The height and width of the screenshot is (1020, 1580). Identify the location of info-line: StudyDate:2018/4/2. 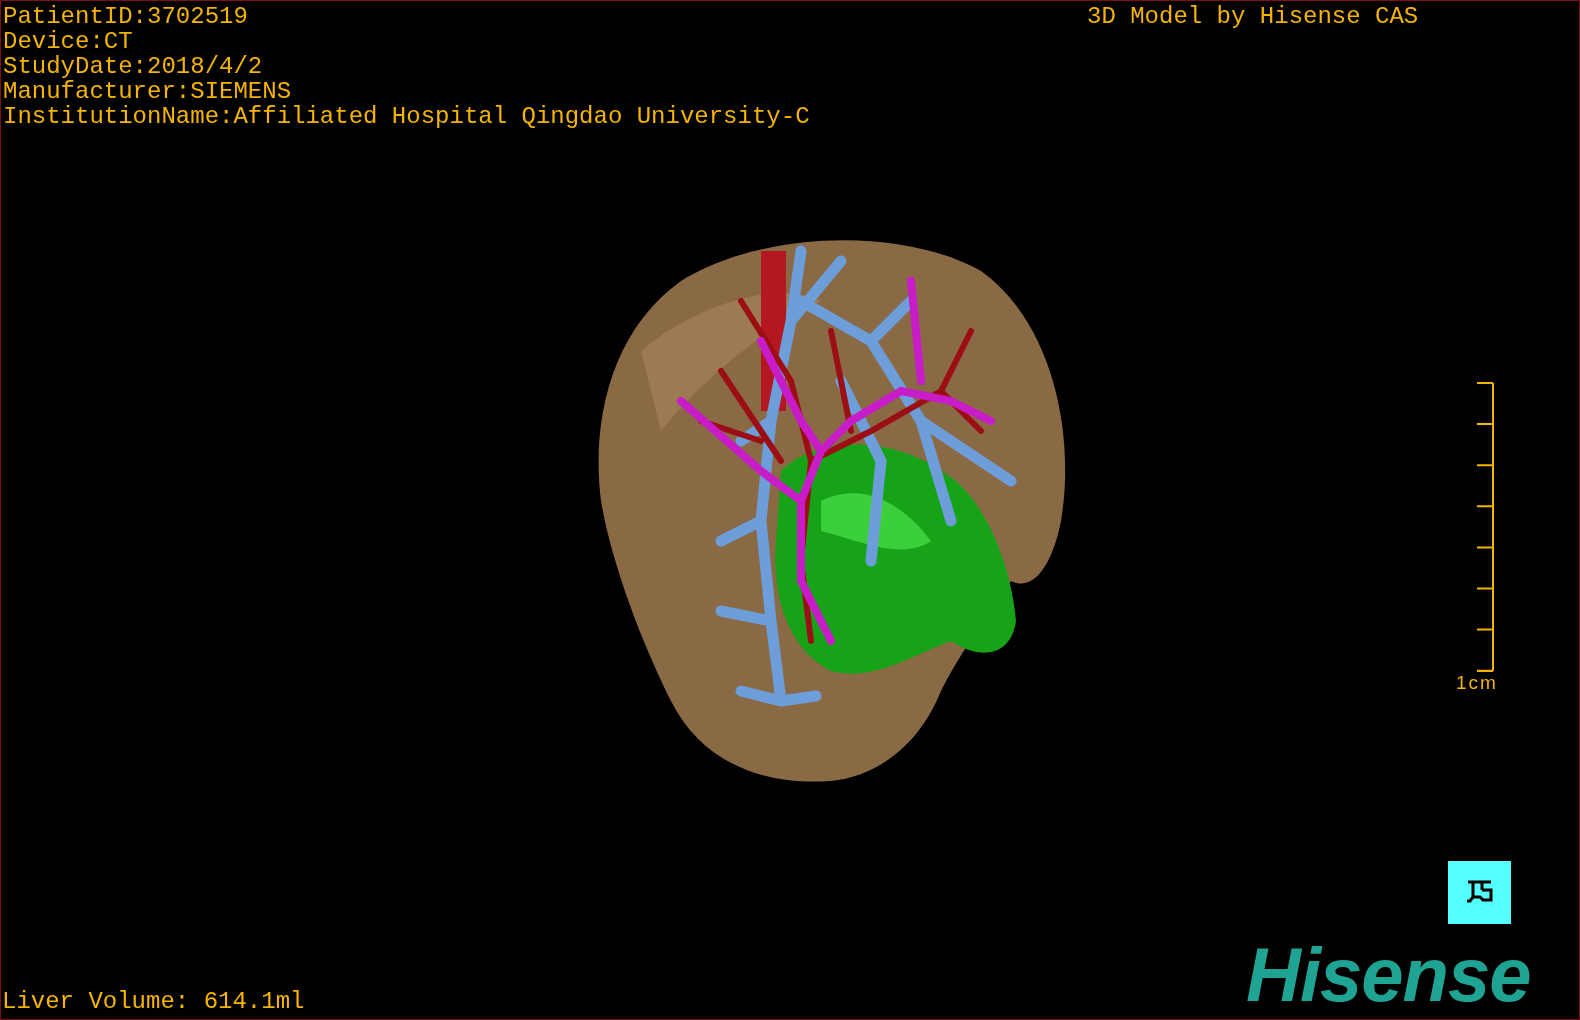
(133, 66).